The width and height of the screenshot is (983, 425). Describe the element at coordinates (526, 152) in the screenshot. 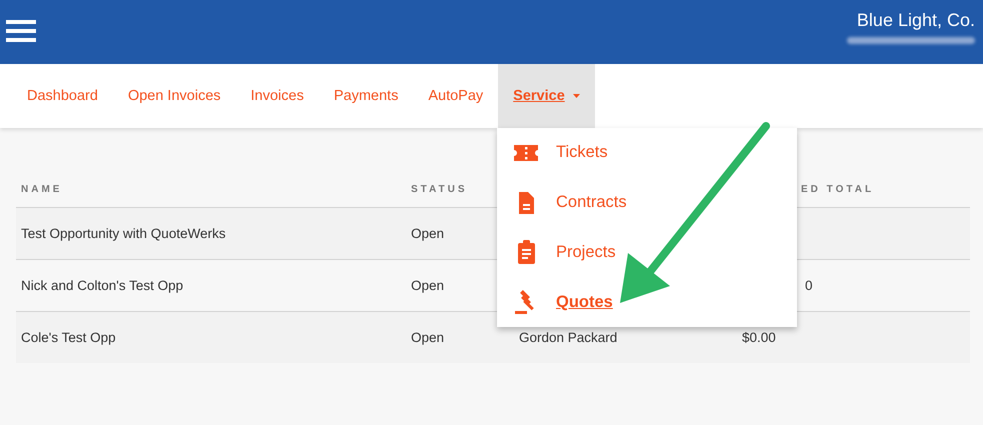

I see `ticket-icon` at that location.